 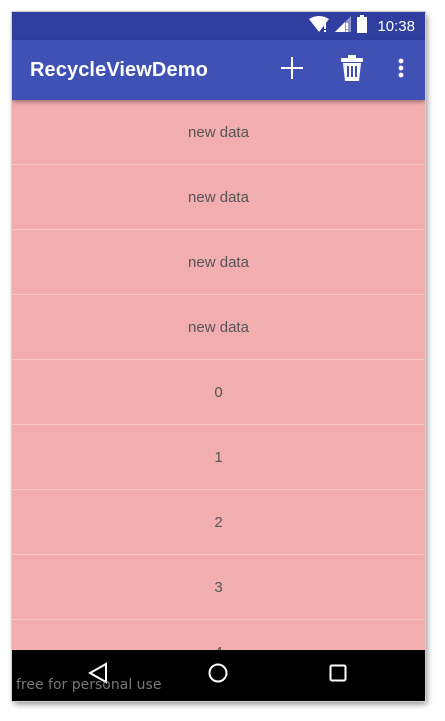 I want to click on add-button, so click(x=292, y=70).